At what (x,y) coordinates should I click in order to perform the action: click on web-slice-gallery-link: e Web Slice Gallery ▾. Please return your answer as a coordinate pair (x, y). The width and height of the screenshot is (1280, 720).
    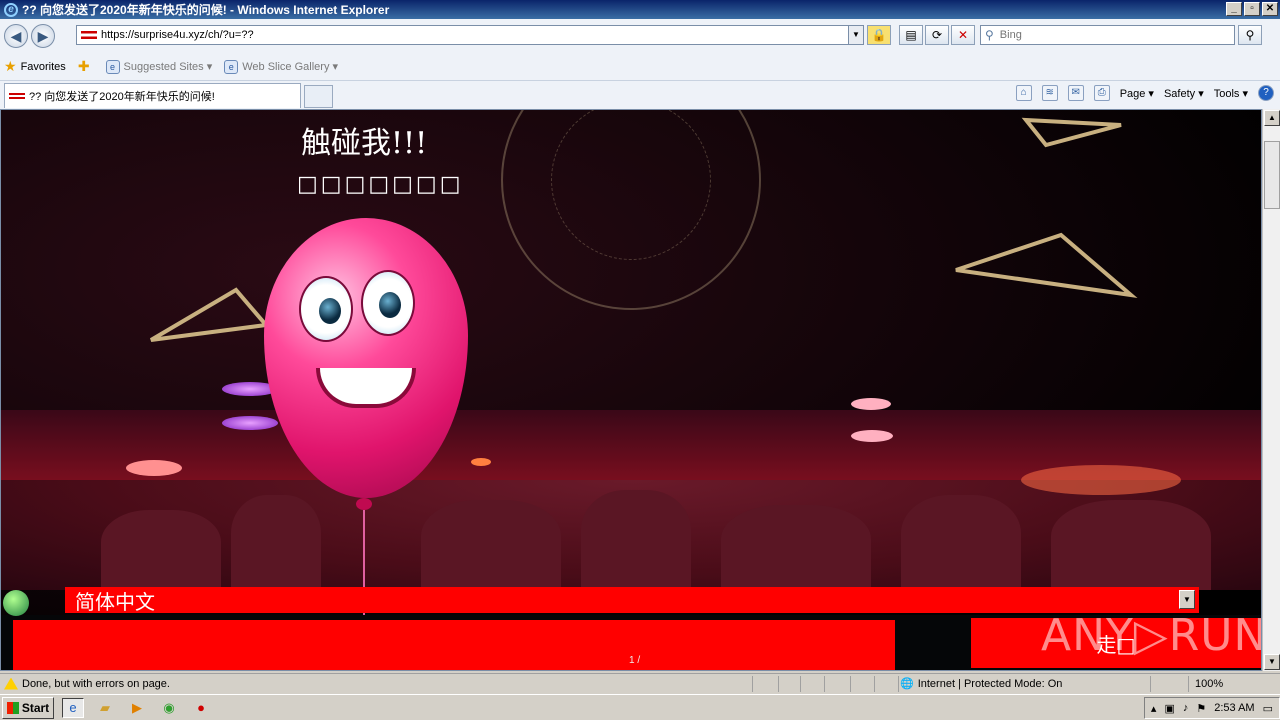
    Looking at the image, I should click on (281, 66).